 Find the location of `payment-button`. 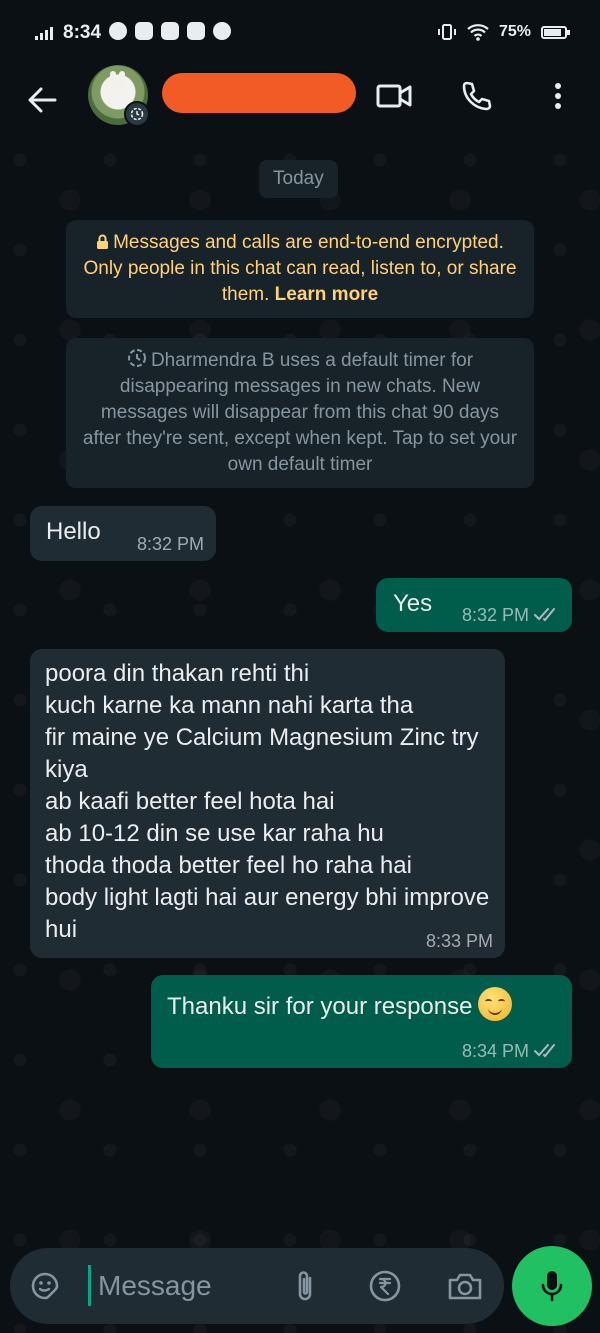

payment-button is located at coordinates (385, 1286).